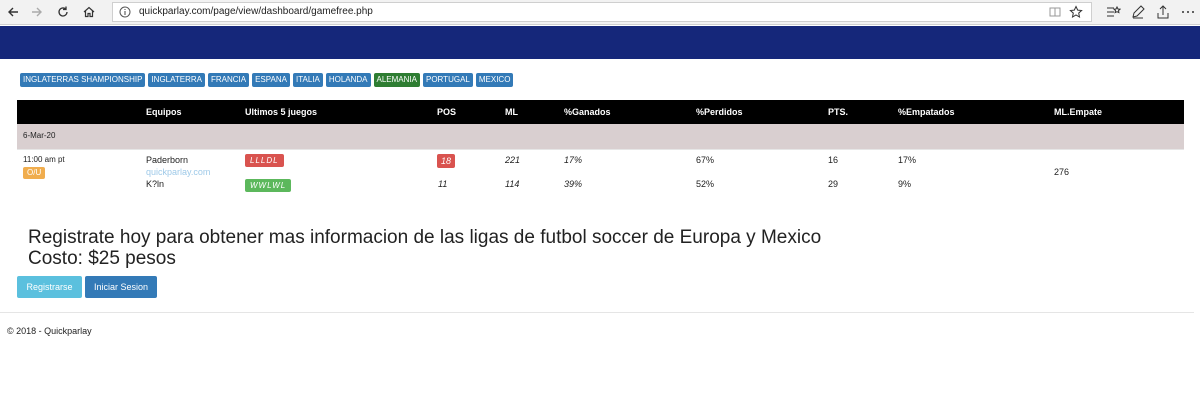 The height and width of the screenshot is (417, 1200). What do you see at coordinates (164, 112) in the screenshot?
I see `header-equipos: Equipos` at bounding box center [164, 112].